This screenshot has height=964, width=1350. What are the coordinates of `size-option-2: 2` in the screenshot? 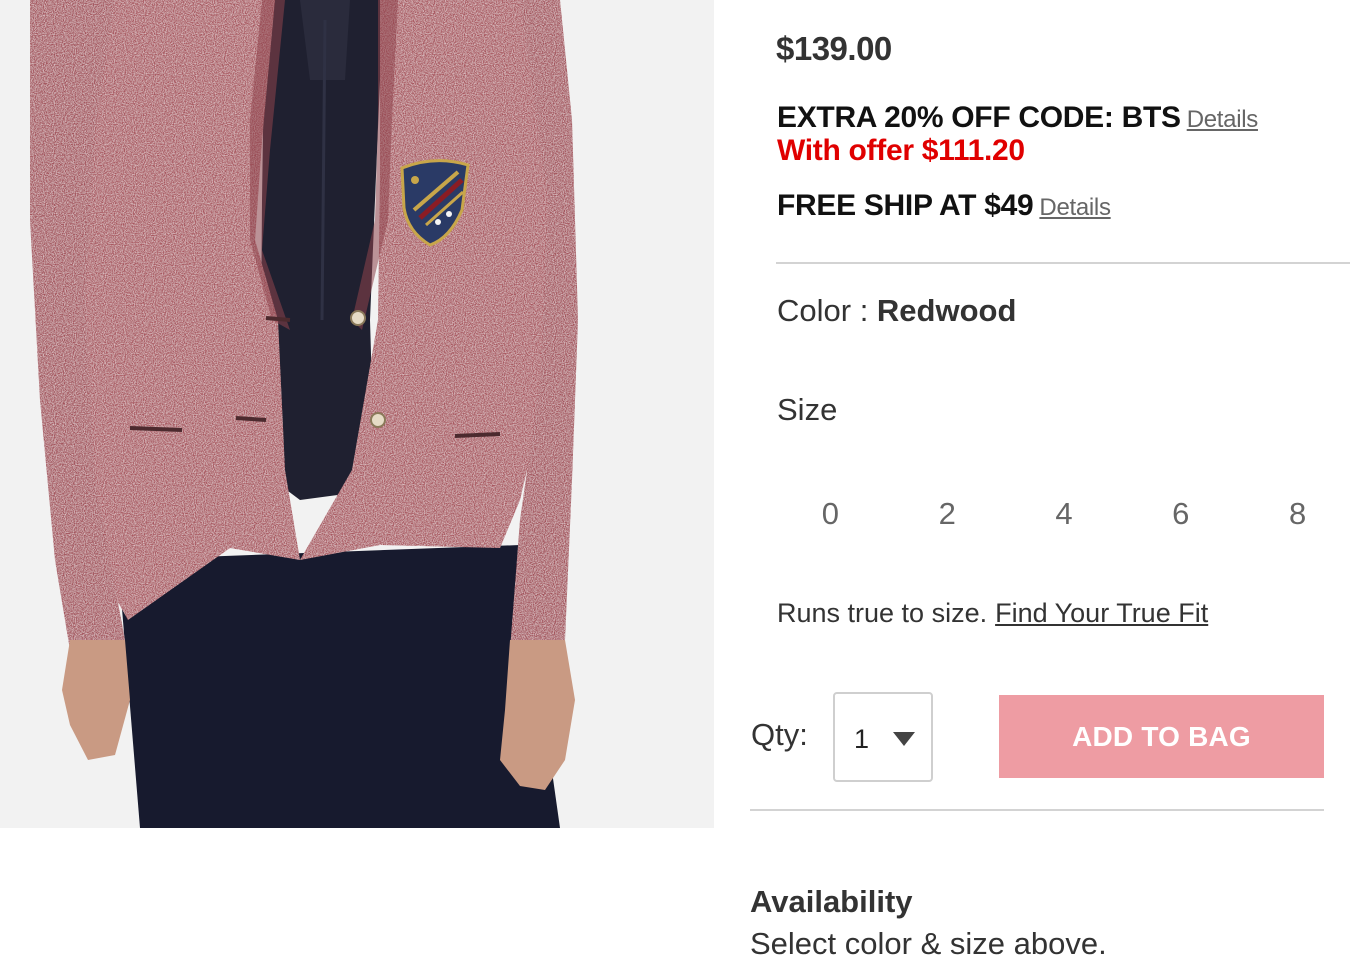 It's located at (947, 514).